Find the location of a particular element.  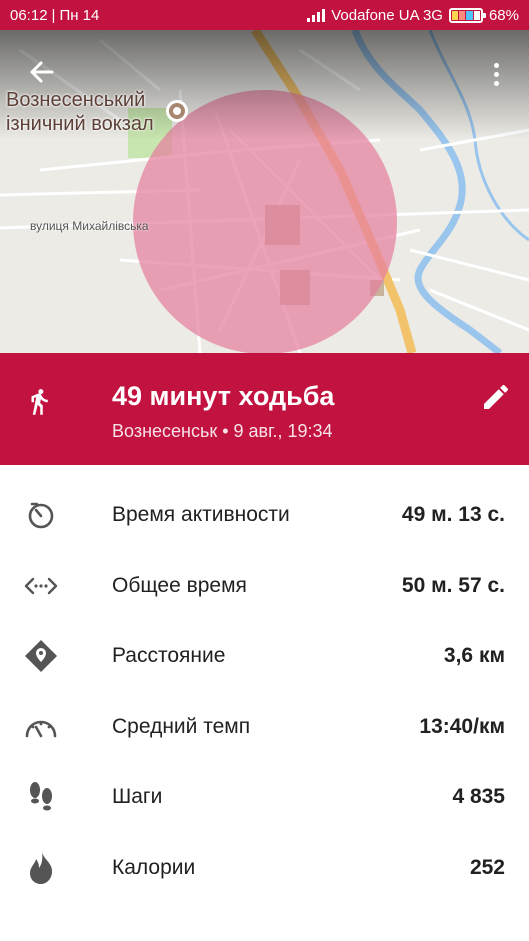

arrow-left-icon is located at coordinates (42, 72).